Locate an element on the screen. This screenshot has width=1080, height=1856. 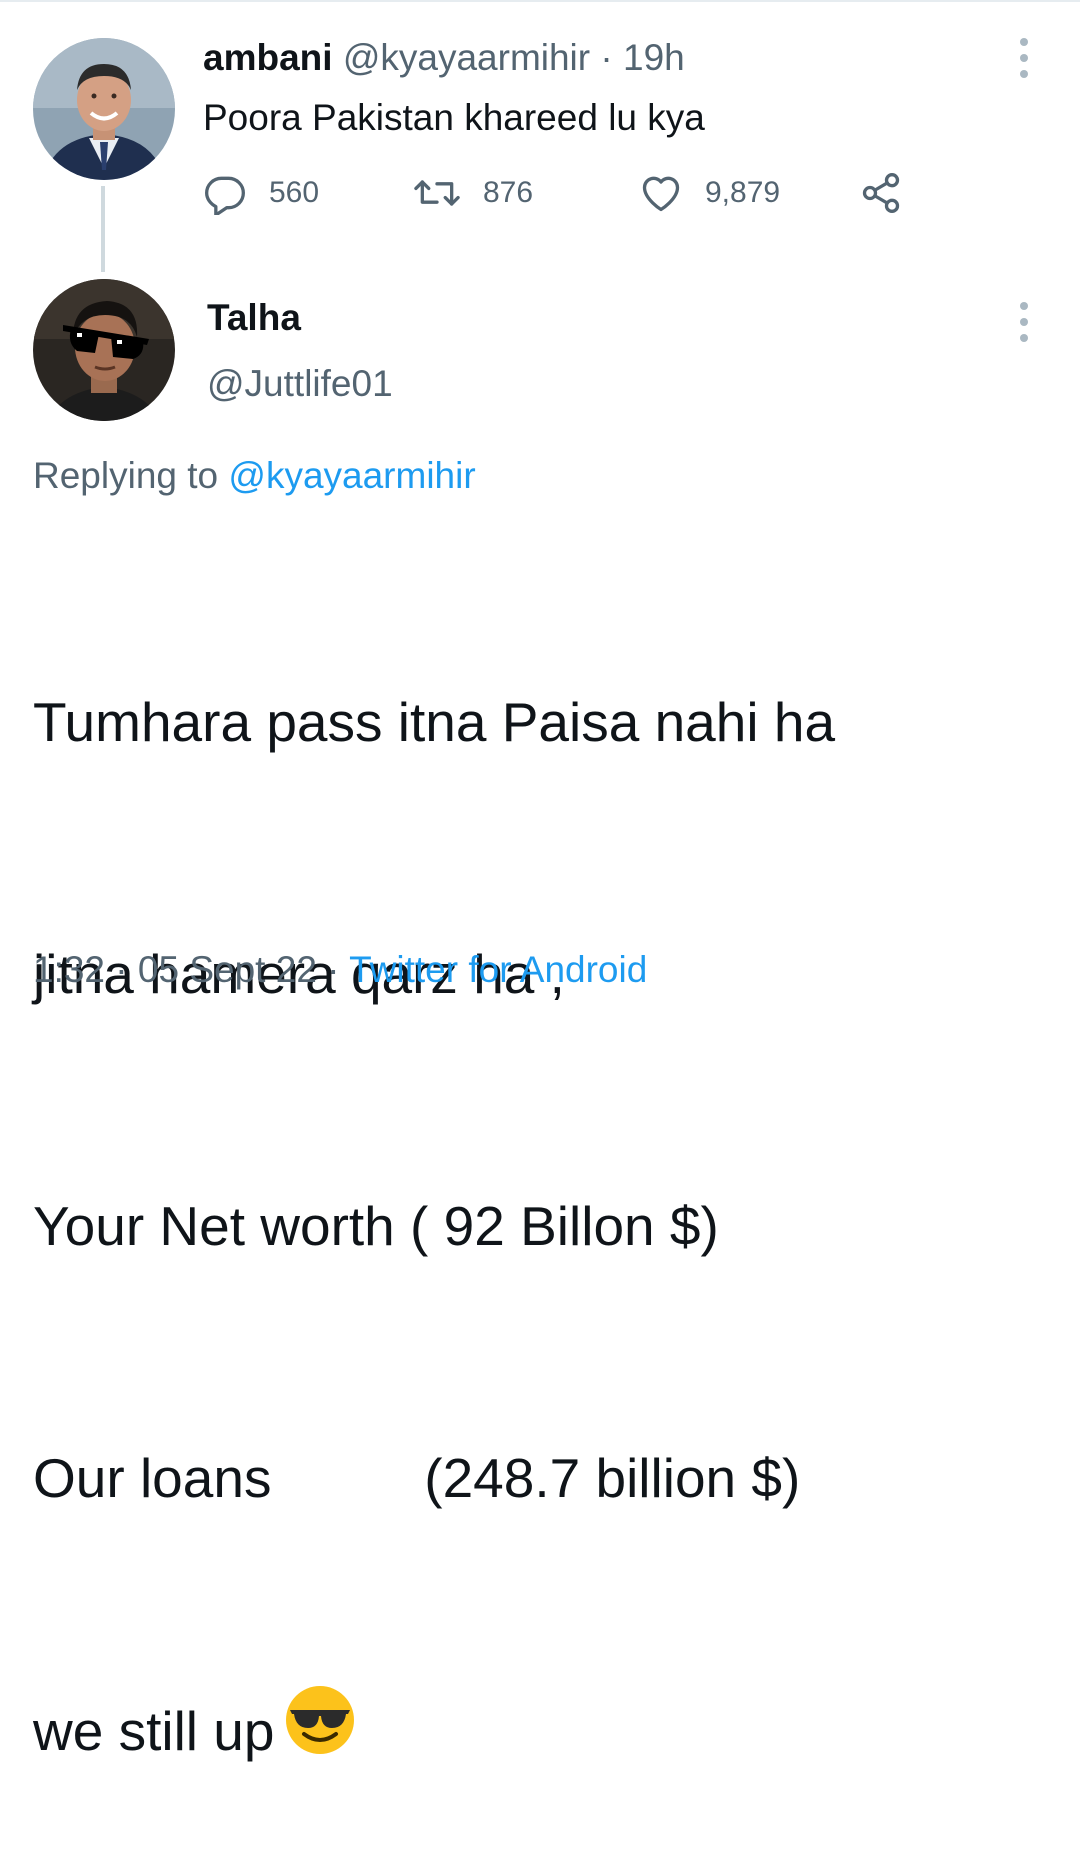
retweet-button: 876 is located at coordinates (473, 193).